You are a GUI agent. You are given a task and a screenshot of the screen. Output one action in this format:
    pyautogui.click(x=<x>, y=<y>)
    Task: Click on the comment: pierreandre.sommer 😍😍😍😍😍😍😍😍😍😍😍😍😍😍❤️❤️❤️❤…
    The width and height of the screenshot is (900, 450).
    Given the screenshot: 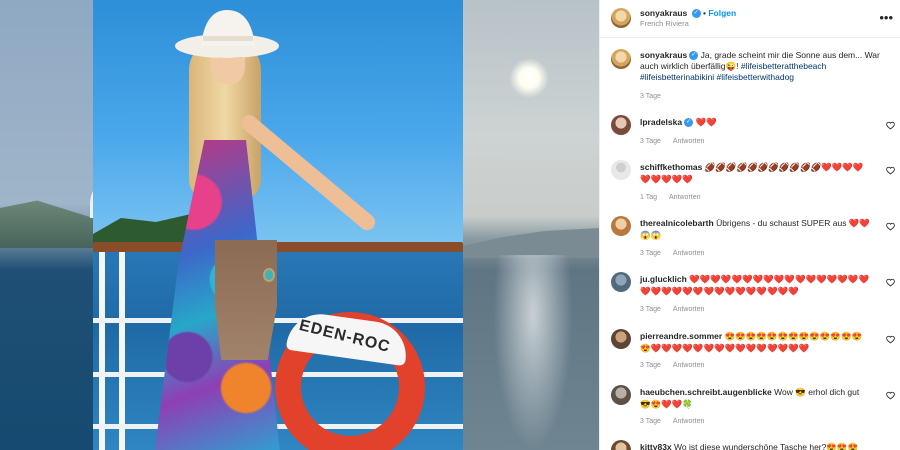 What is the action you would take?
    pyautogui.click(x=756, y=342)
    